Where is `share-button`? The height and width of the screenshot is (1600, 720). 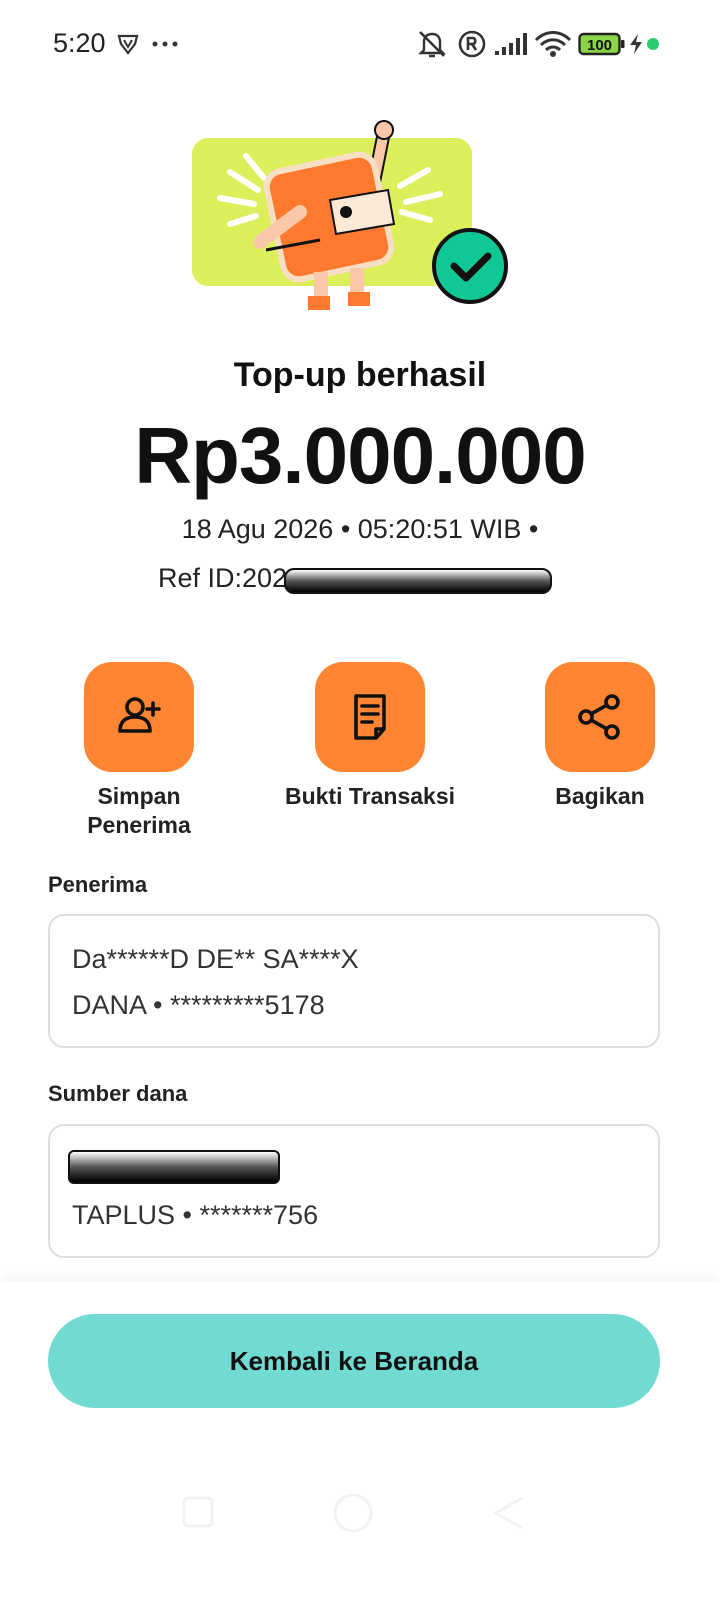 share-button is located at coordinates (600, 717).